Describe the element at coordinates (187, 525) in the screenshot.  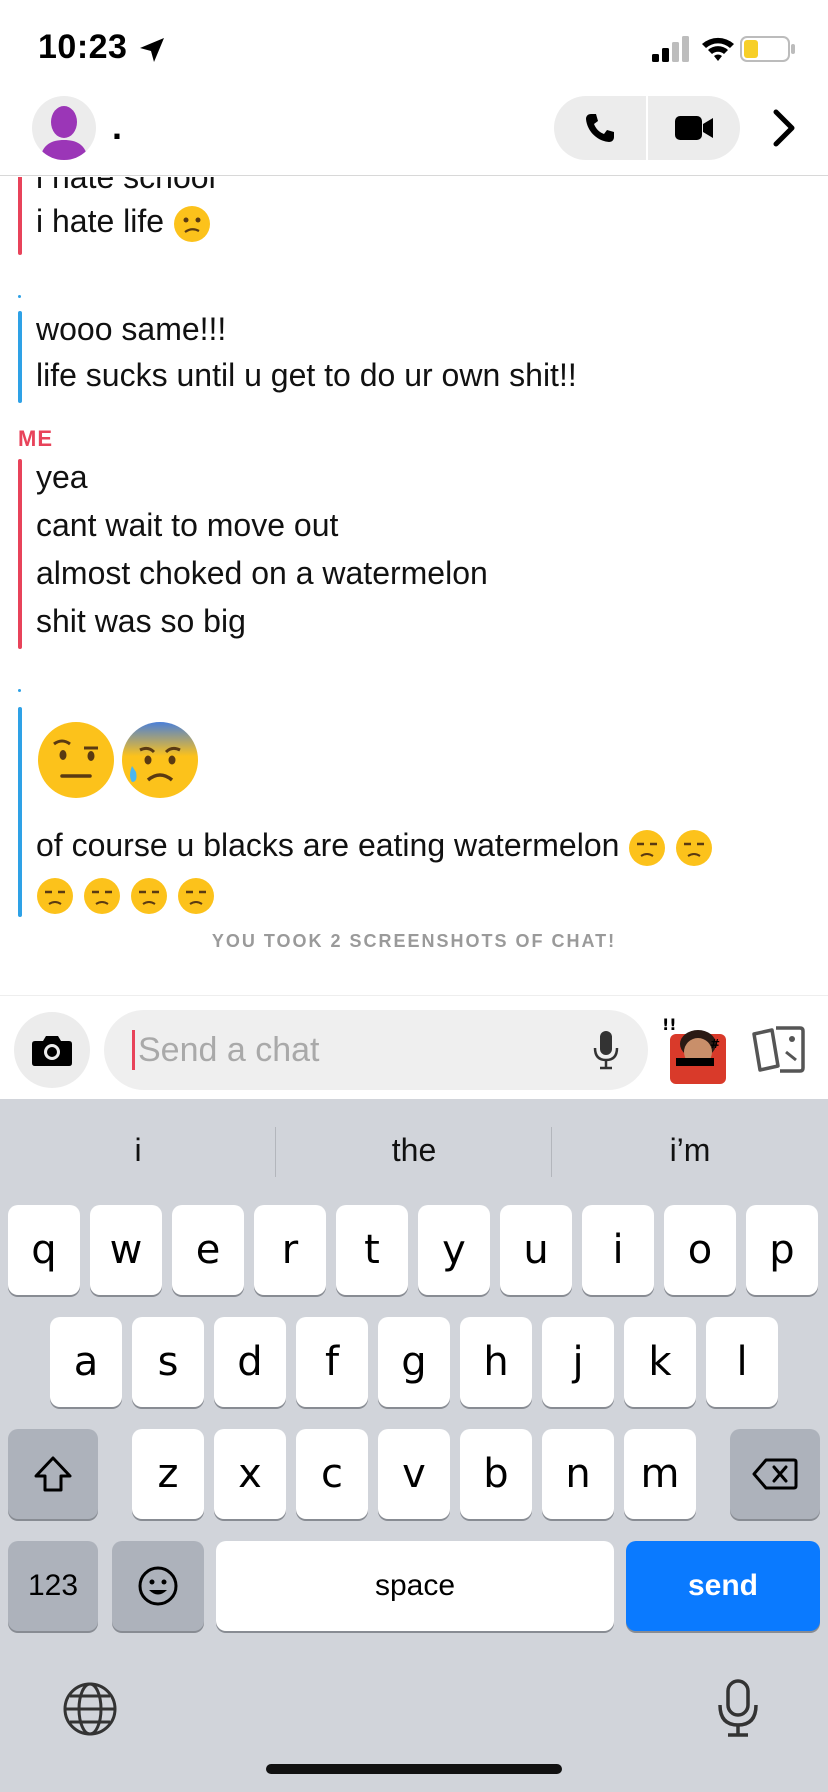
I see `message-text: cant wait to move out` at that location.